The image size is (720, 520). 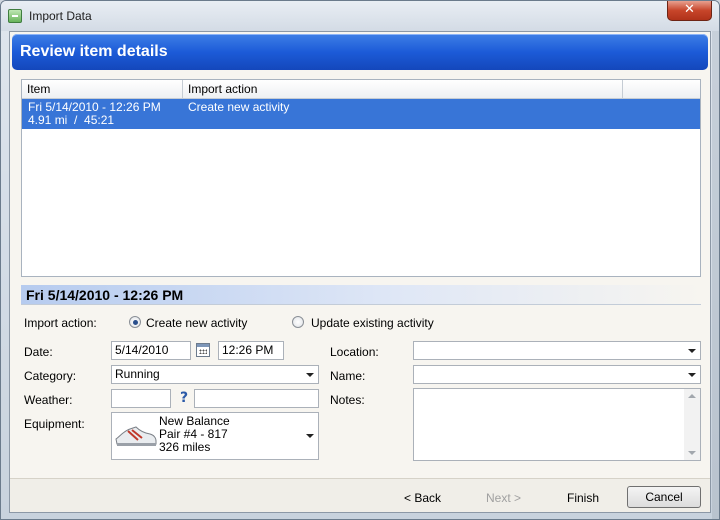 I want to click on equipment-miles: 326 miles, so click(x=185, y=447).